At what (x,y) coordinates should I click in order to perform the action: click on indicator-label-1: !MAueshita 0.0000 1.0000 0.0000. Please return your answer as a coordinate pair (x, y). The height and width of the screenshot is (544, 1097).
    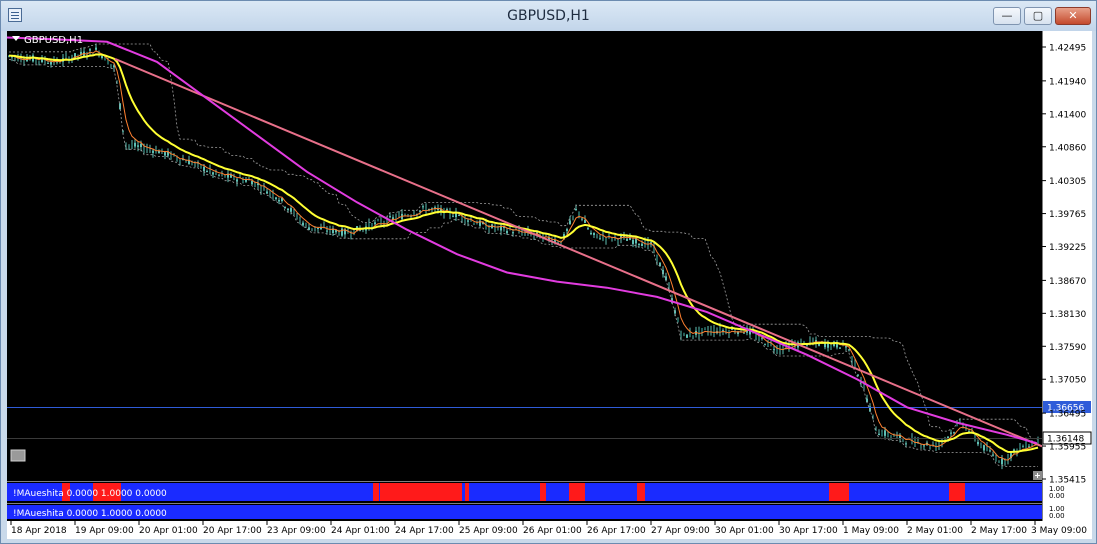
    Looking at the image, I should click on (90, 494).